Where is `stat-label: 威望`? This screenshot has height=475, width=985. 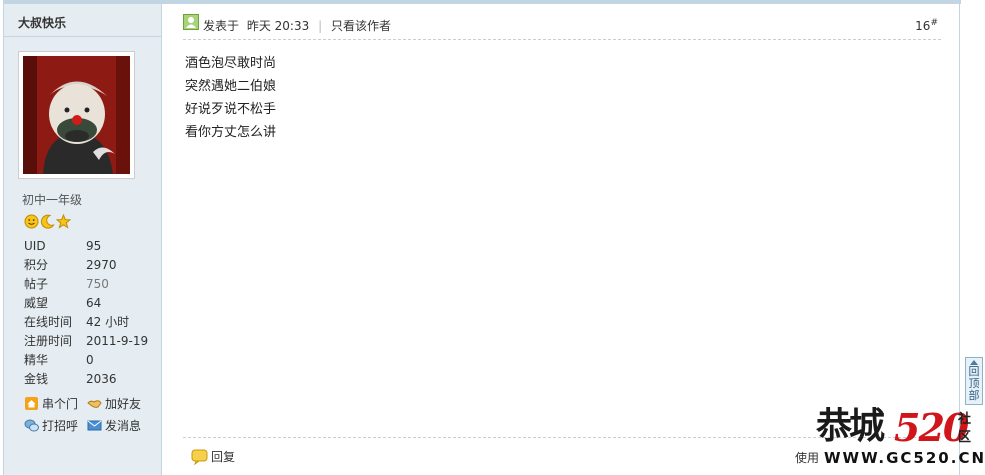 stat-label: 威望 is located at coordinates (36, 303).